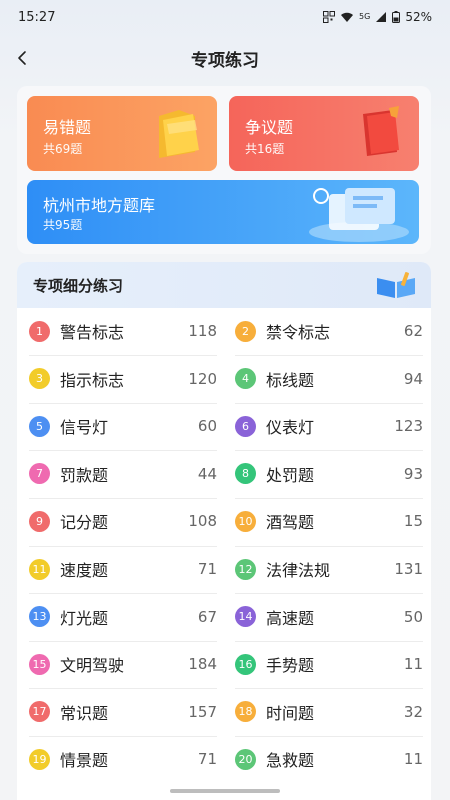 The image size is (450, 800). What do you see at coordinates (265, 149) in the screenshot?
I see `disputed-count: 共16题` at bounding box center [265, 149].